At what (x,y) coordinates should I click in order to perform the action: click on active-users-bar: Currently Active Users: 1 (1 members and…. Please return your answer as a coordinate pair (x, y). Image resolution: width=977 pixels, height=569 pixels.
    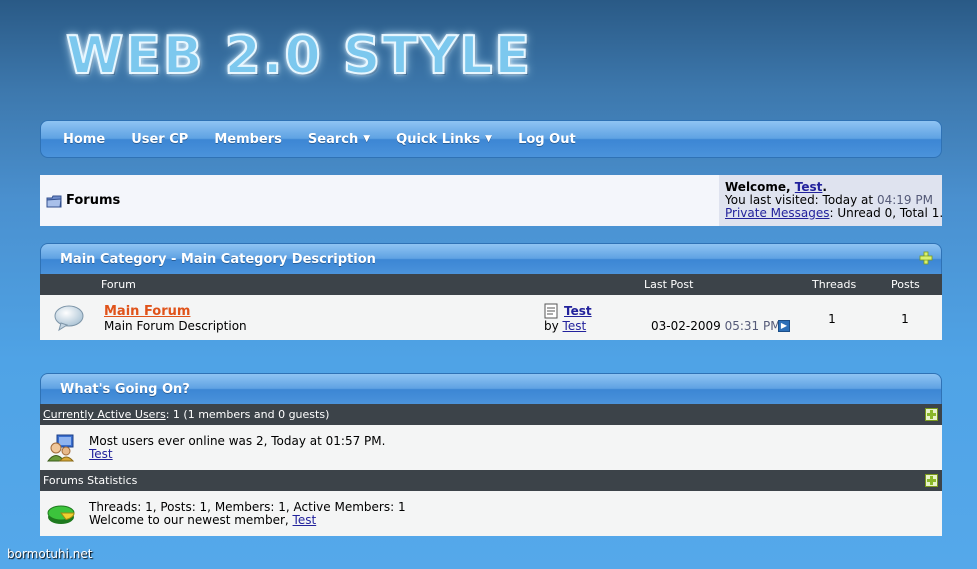
    Looking at the image, I should click on (491, 414).